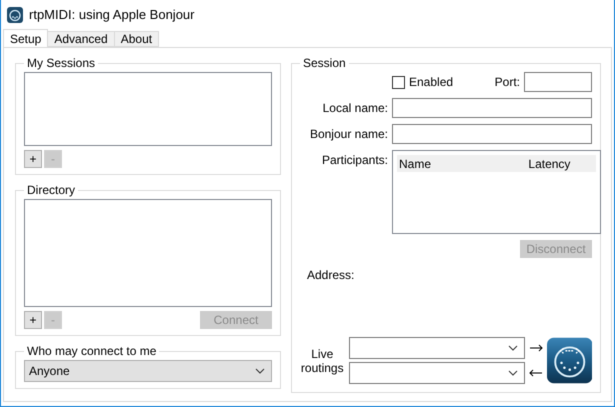 The width and height of the screenshot is (615, 407). Describe the element at coordinates (322, 360) in the screenshot. I see `field-label: Live routings` at that location.